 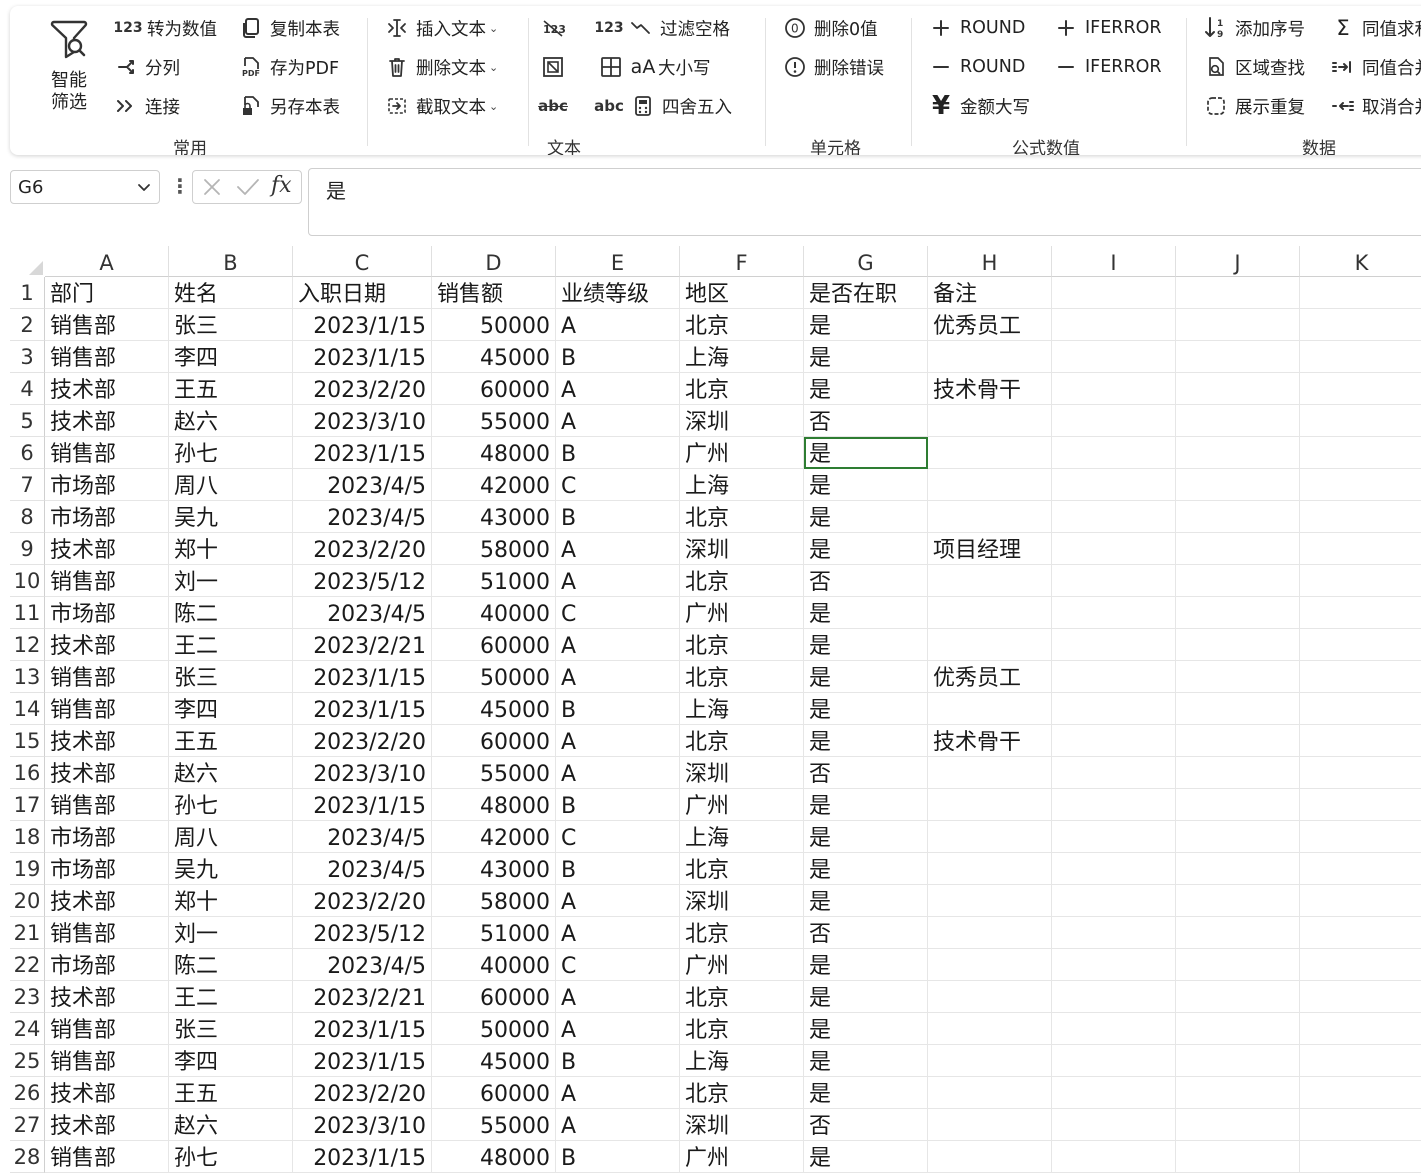 What do you see at coordinates (1360, 869) in the screenshot?
I see `cell-K19` at bounding box center [1360, 869].